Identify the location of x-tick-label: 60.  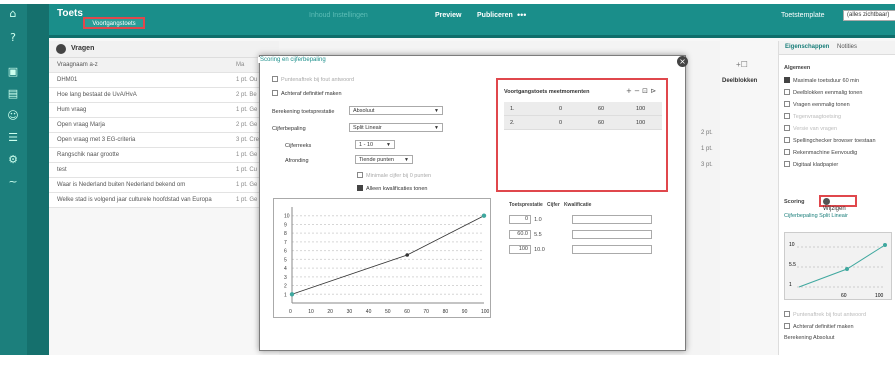
(407, 312).